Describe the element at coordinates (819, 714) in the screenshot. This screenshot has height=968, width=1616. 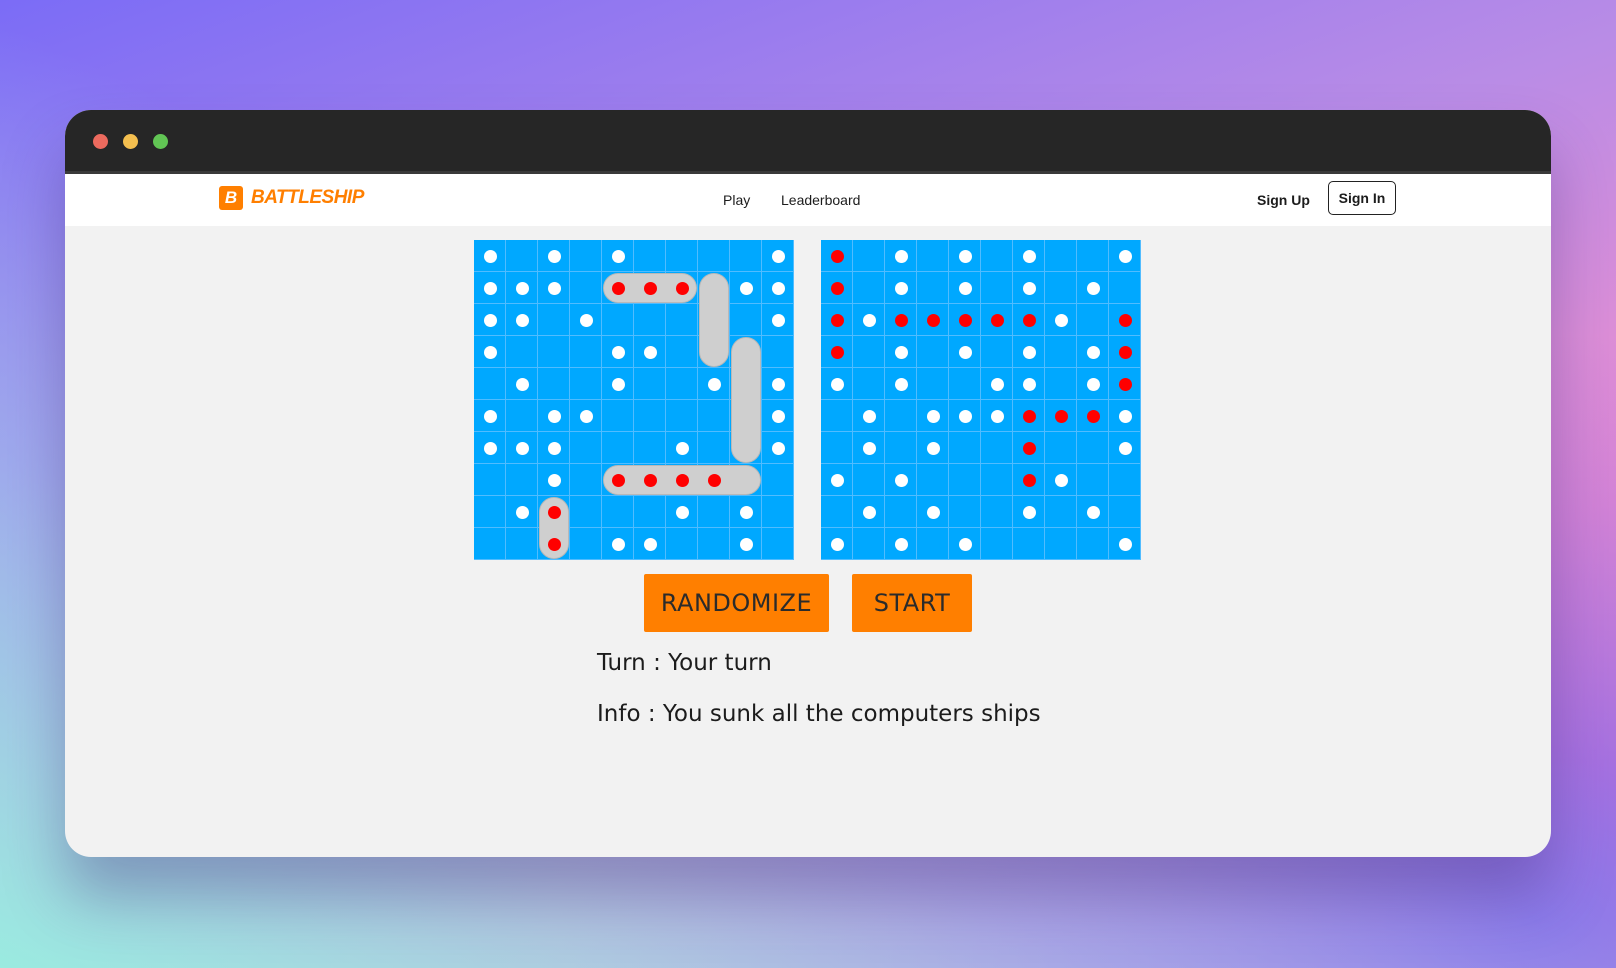
I see `info-status: Info : You sunk all the computers ships` at that location.